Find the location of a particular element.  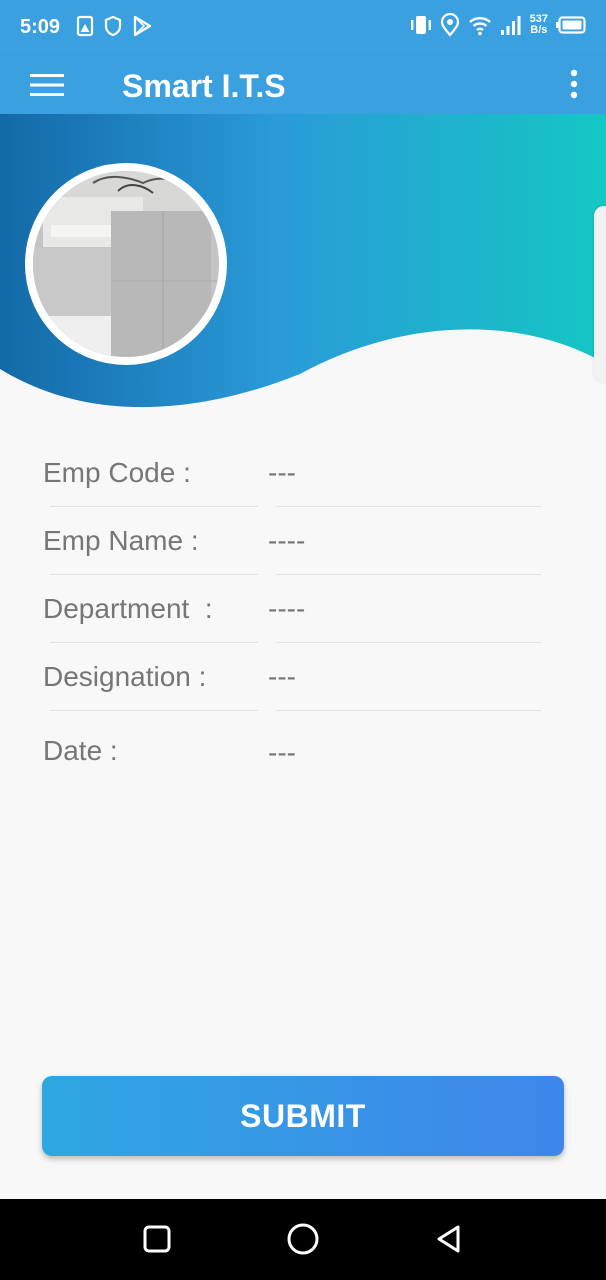

wifi-icon is located at coordinates (479, 26).